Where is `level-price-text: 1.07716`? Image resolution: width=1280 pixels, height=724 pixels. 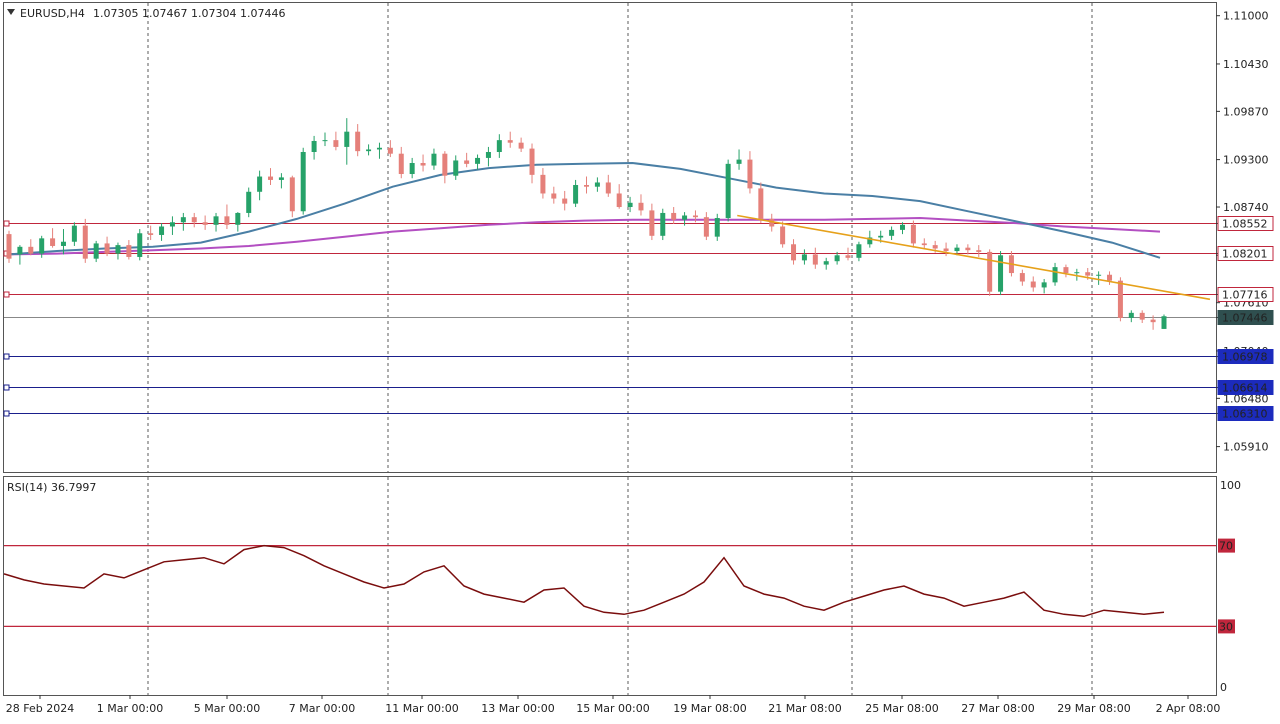 level-price-text: 1.07716 is located at coordinates (1245, 295).